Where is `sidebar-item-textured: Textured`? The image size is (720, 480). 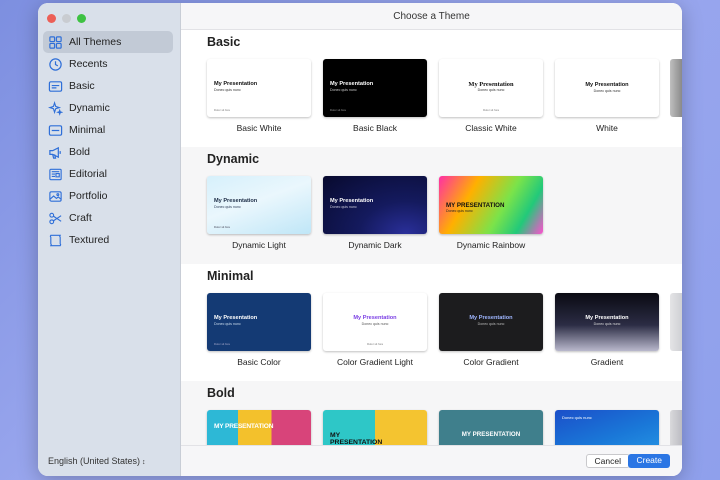 sidebar-item-textured: Textured is located at coordinates (108, 240).